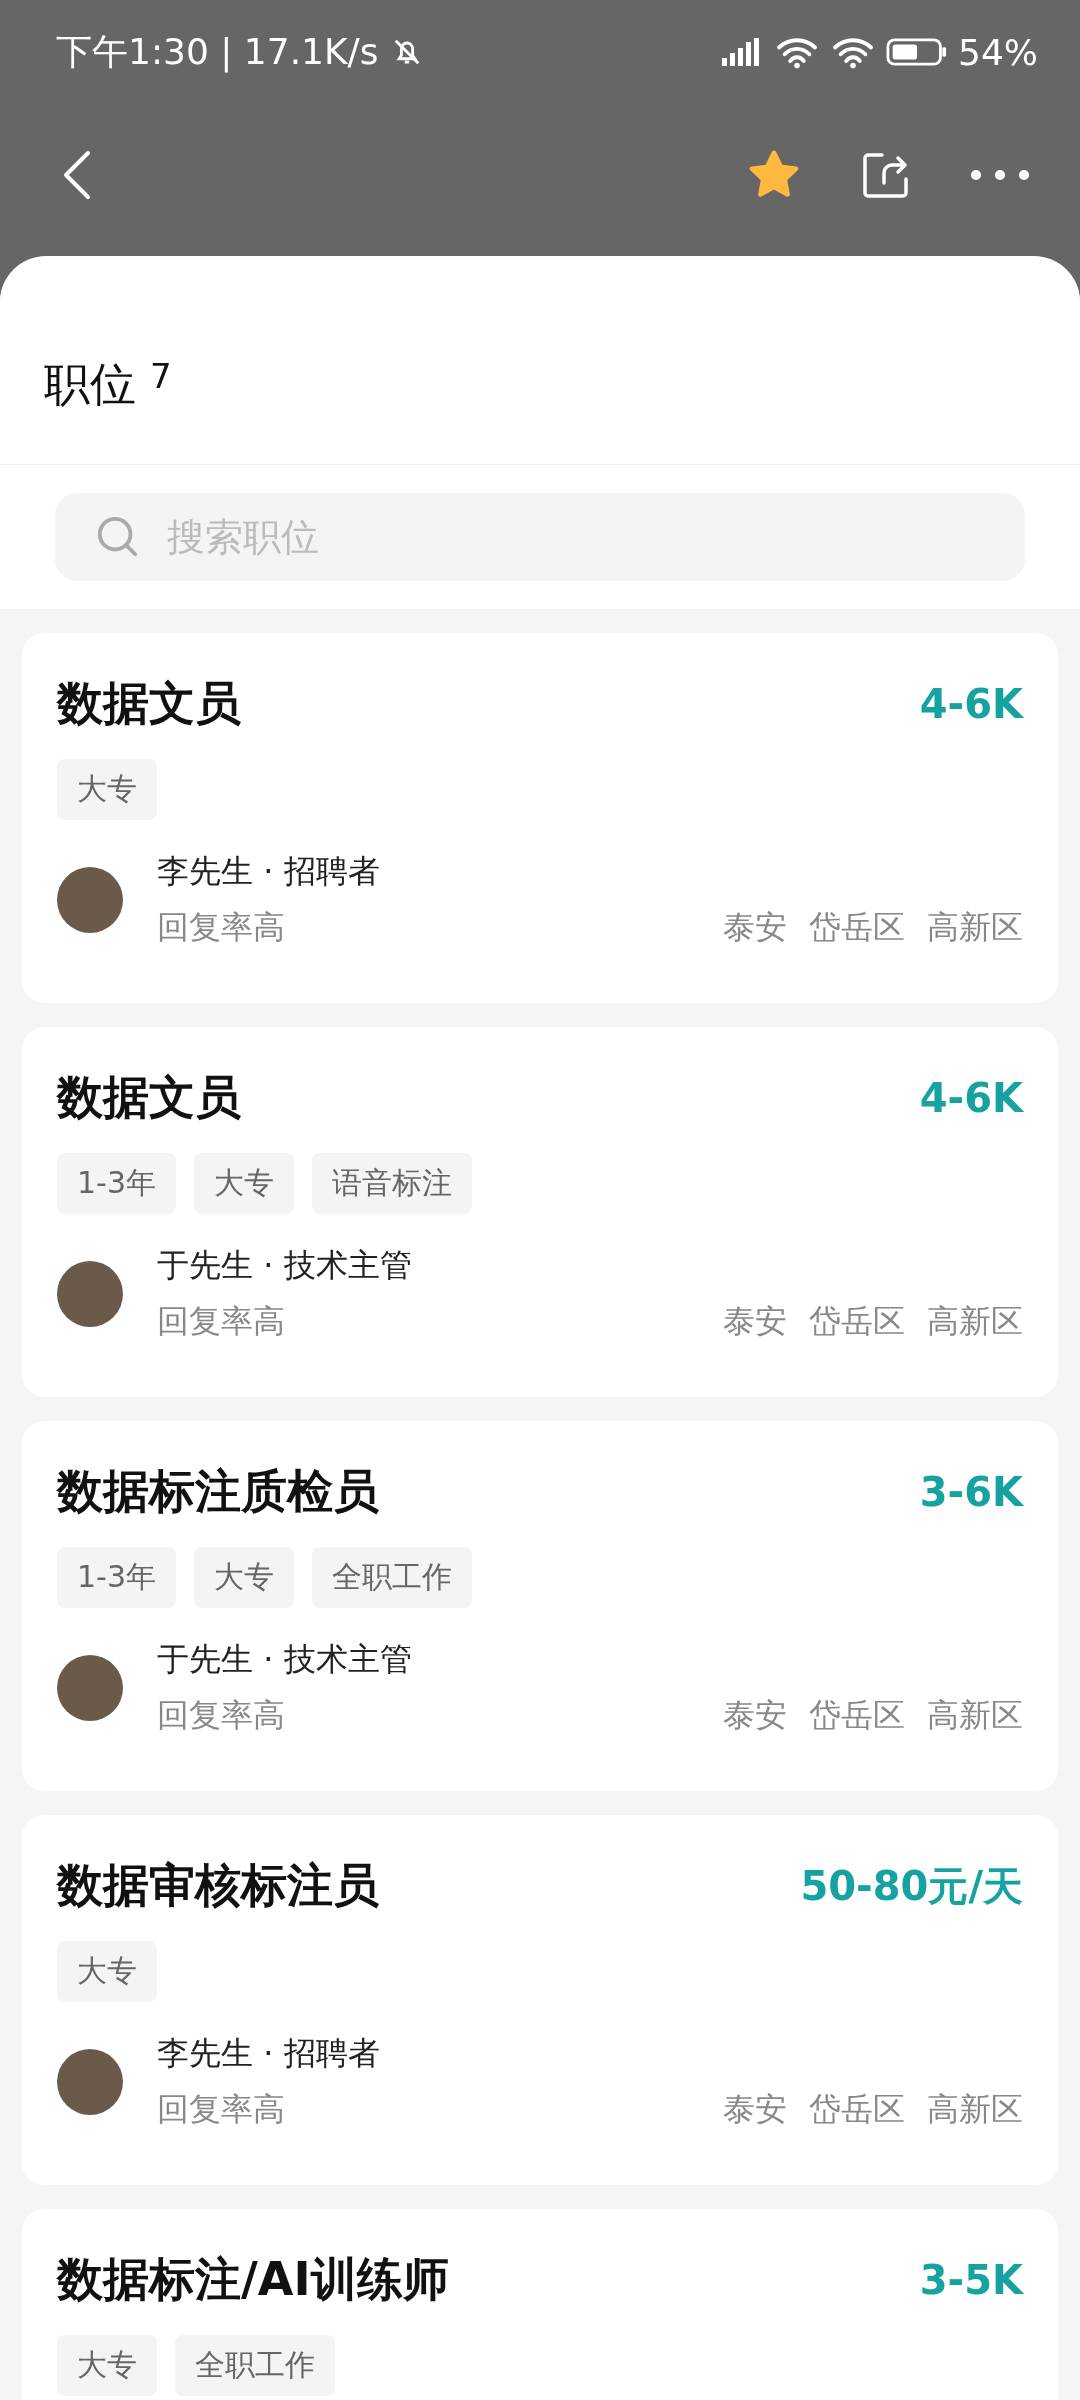  What do you see at coordinates (540, 371) in the screenshot?
I see `section-title: 职位 $^{7}$` at bounding box center [540, 371].